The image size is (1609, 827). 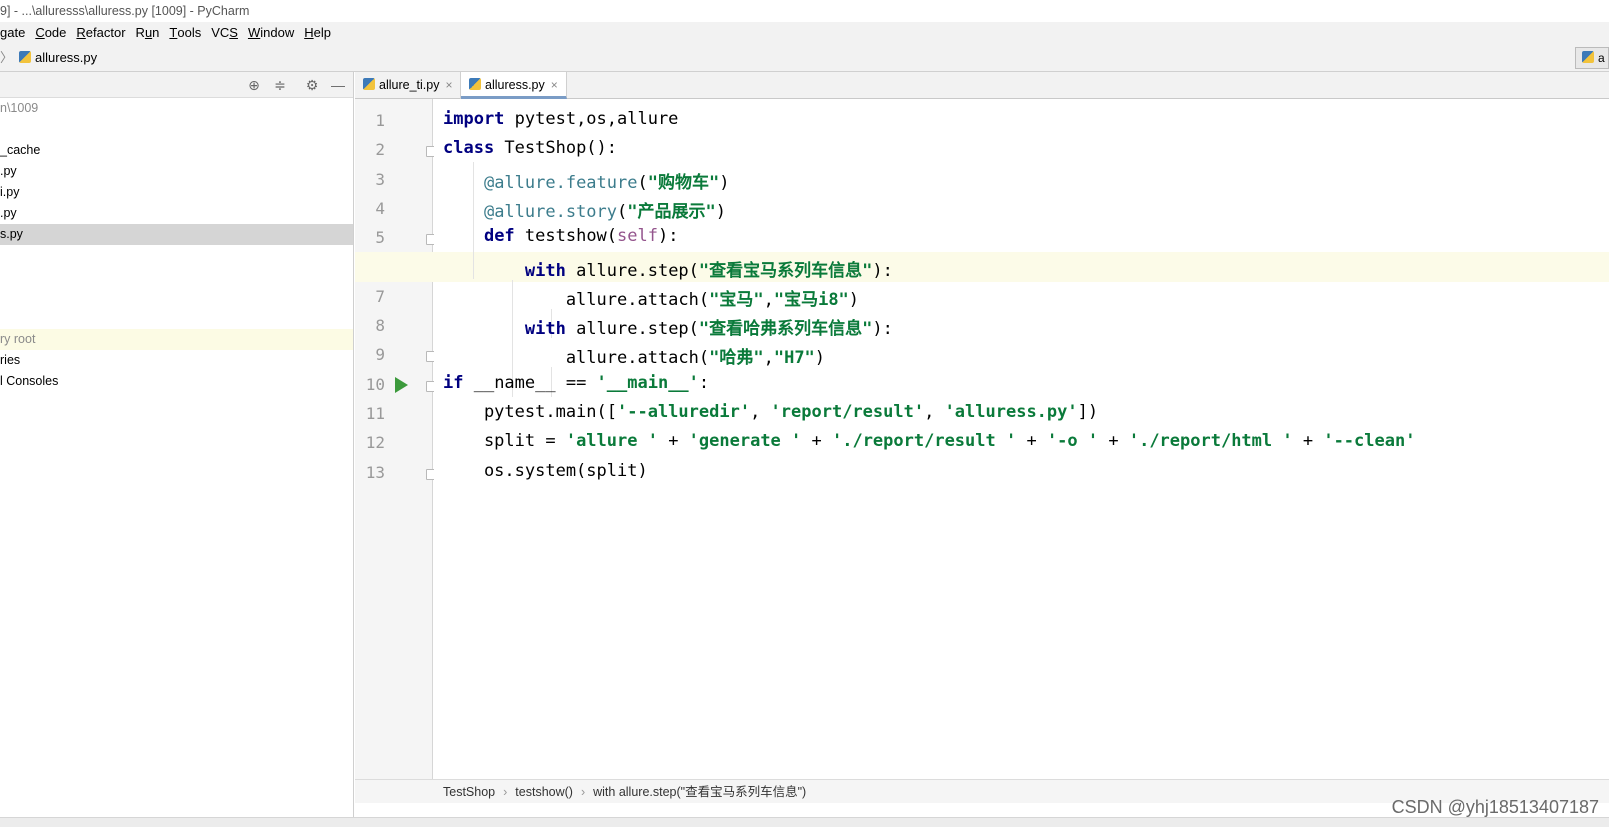 I want to click on tree-item: _cache, so click(x=176, y=150).